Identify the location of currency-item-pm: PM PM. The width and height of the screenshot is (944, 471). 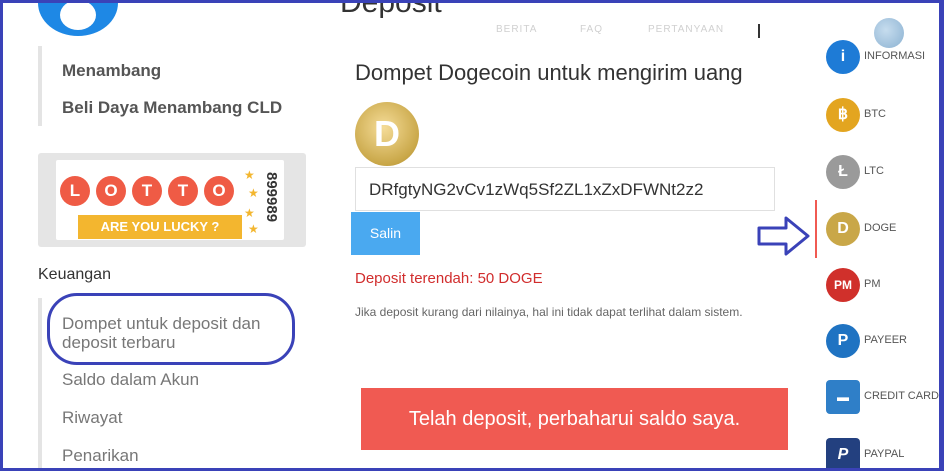
(885, 286).